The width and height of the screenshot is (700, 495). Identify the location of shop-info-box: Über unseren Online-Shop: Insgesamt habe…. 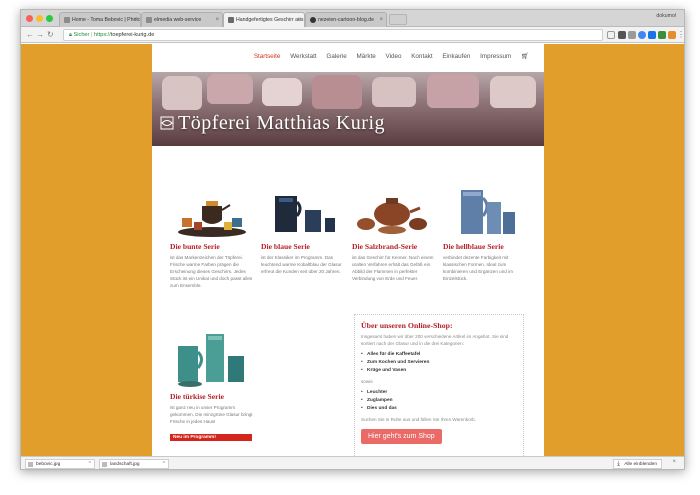
(439, 385).